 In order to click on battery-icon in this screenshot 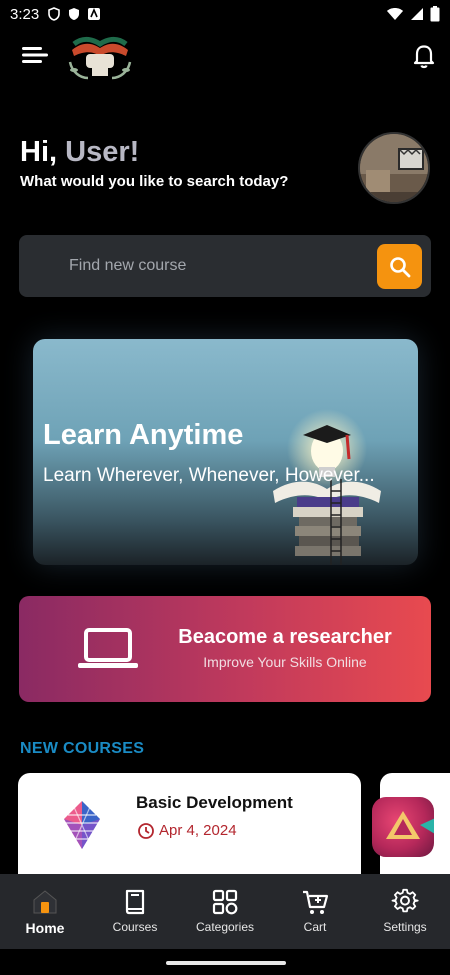, I will do `click(435, 14)`.